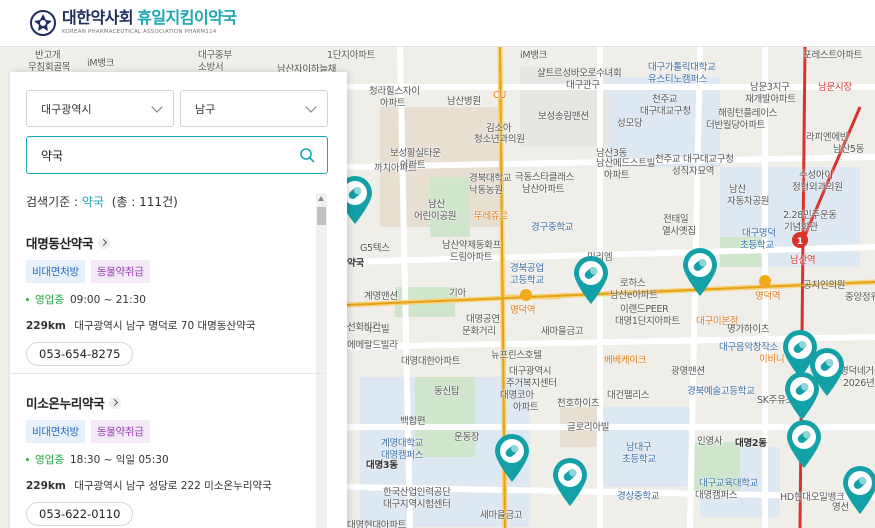 The height and width of the screenshot is (528, 875). I want to click on phone-button: 053-654-8275, so click(80, 354).